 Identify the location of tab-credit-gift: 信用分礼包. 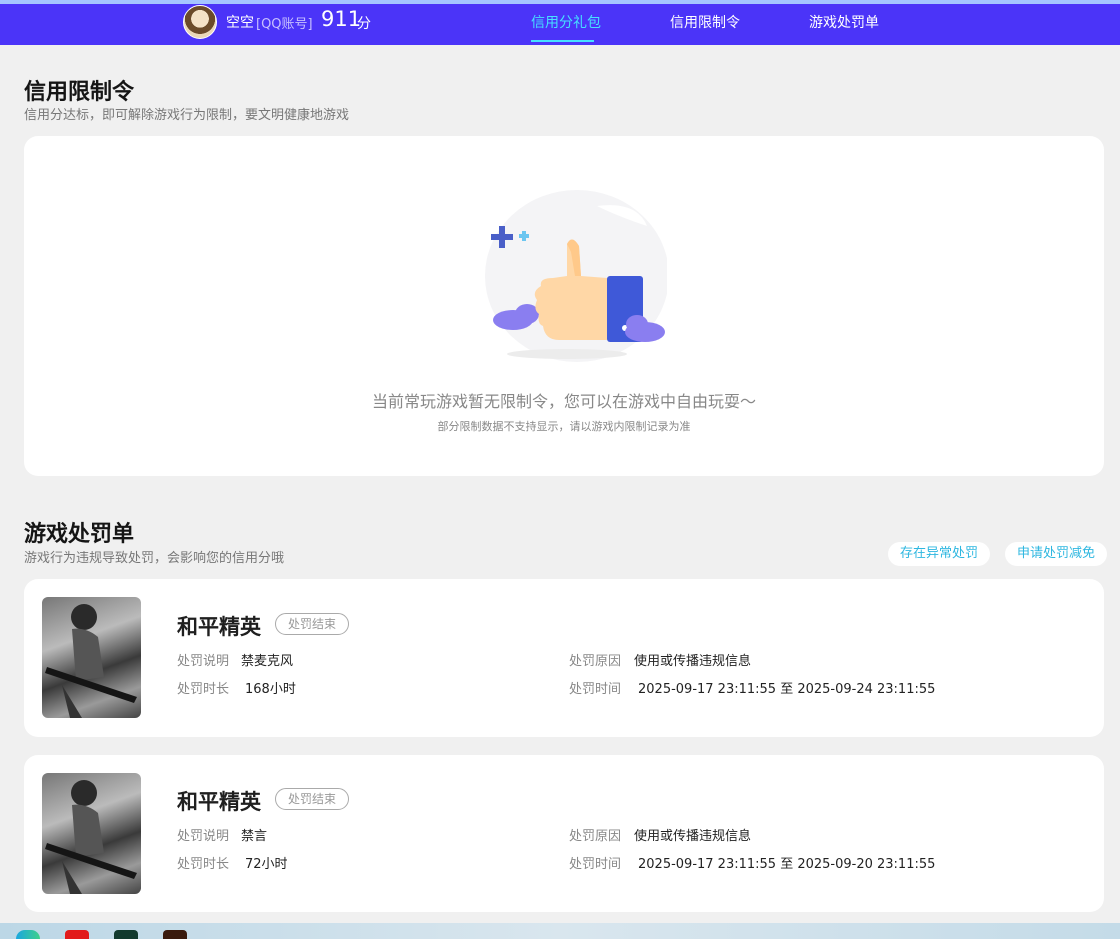
(566, 22).